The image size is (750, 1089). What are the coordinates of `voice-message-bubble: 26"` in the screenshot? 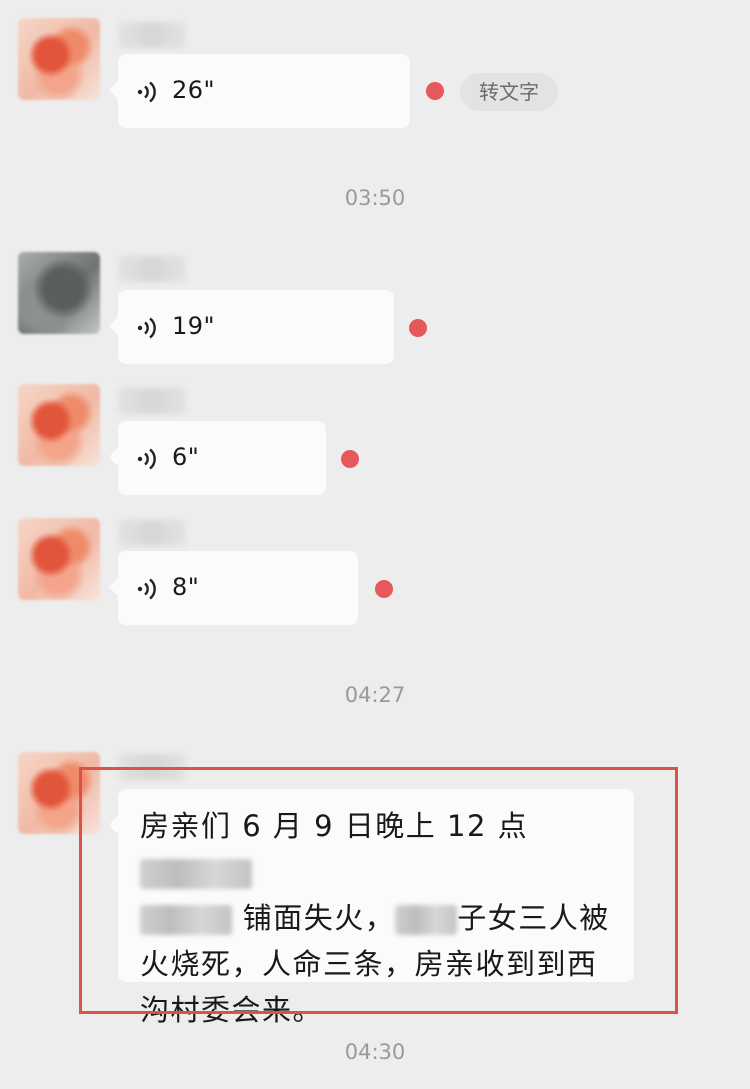 It's located at (259, 91).